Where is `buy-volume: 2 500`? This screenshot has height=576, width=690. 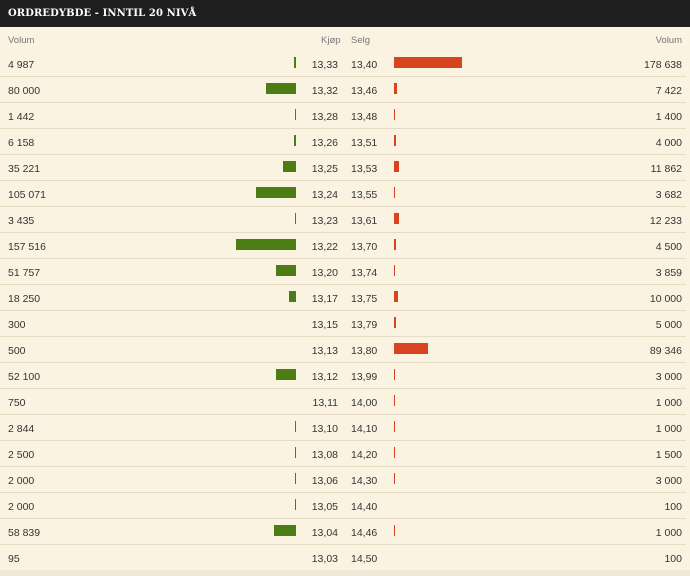 buy-volume: 2 500 is located at coordinates (21, 455).